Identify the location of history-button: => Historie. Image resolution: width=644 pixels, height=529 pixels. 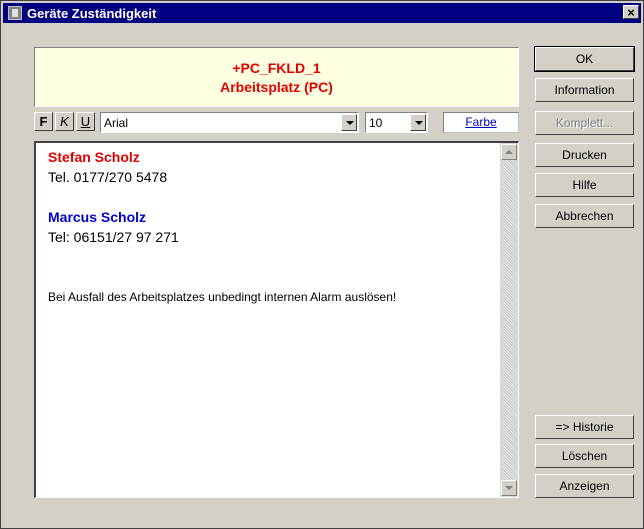
(584, 427).